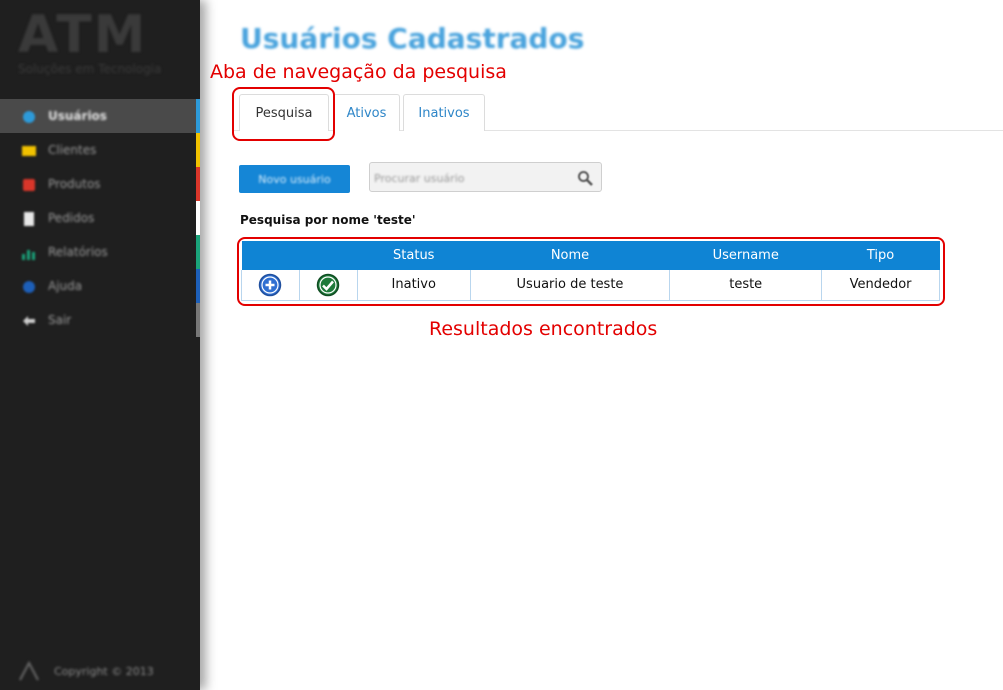 The height and width of the screenshot is (690, 1003). Describe the element at coordinates (413, 285) in the screenshot. I see `status-cell: Inativo` at that location.